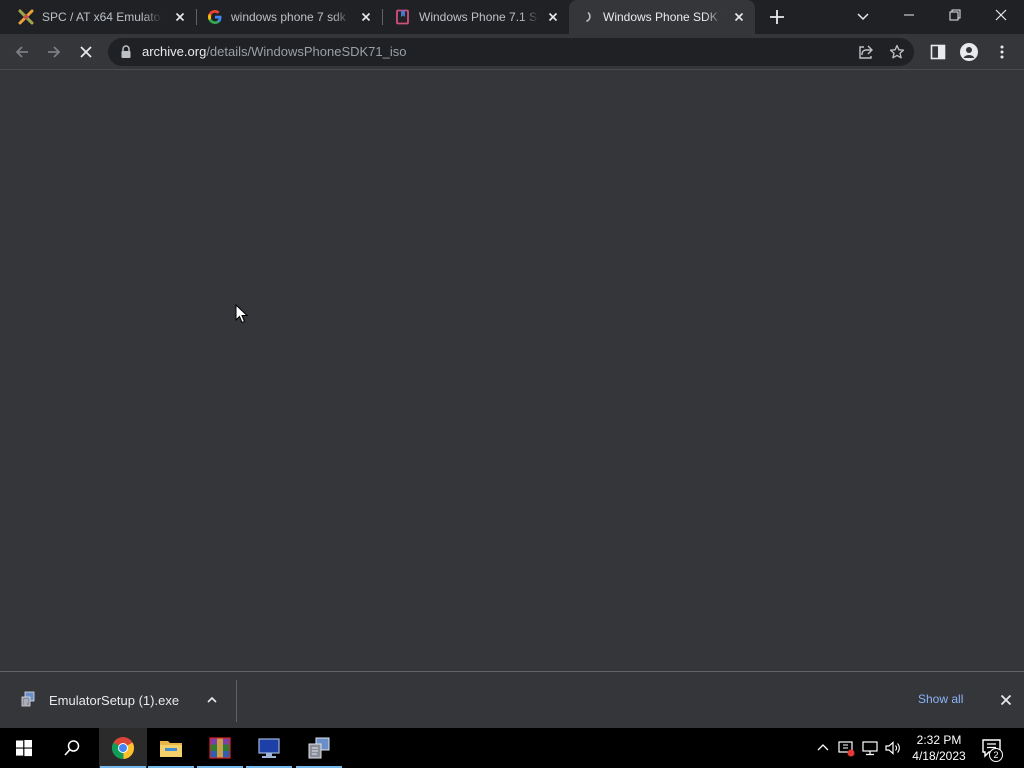 This screenshot has height=768, width=1024. I want to click on tab-title: Windows Phone SDK 7., so click(663, 17).